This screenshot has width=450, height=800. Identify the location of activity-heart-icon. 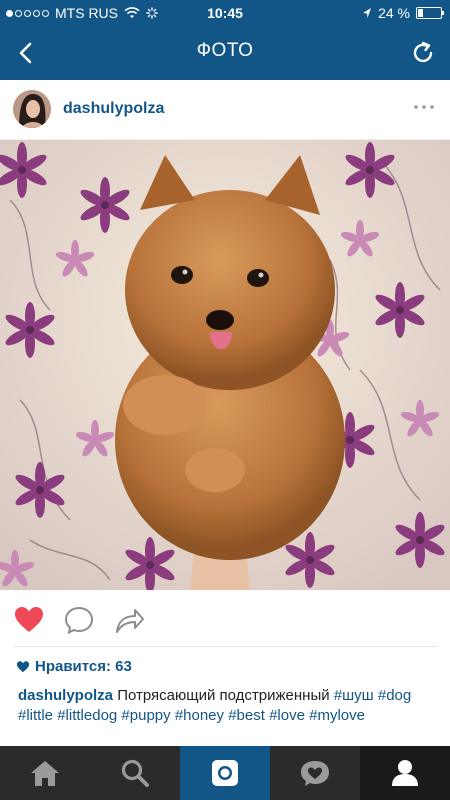
(315, 773).